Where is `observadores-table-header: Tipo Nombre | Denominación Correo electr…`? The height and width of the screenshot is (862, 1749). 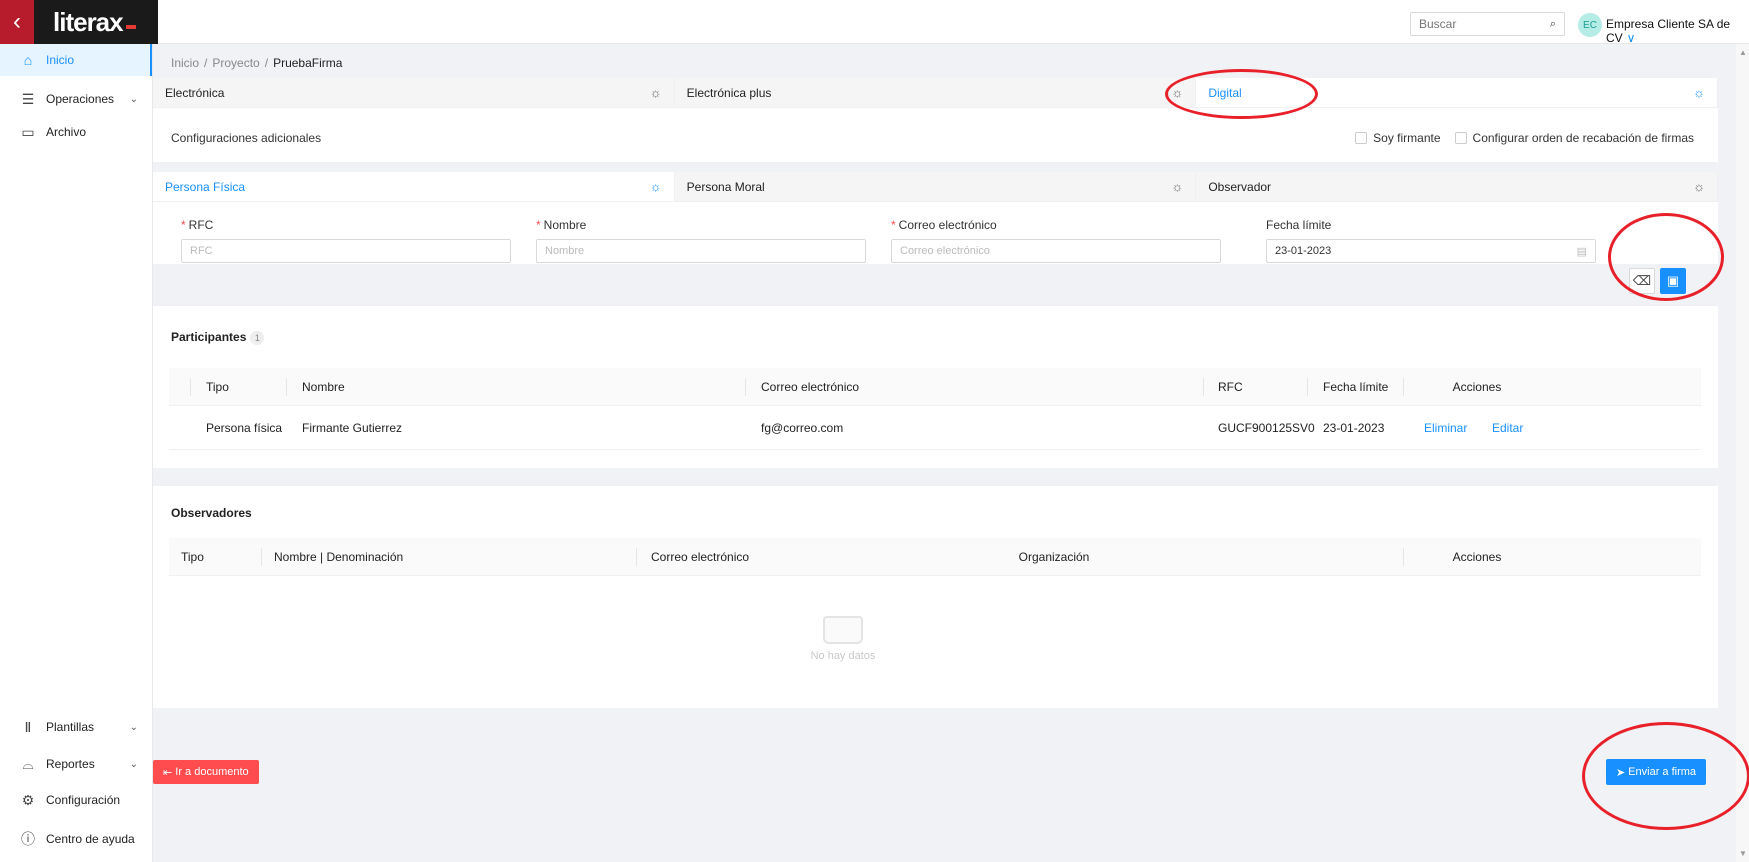
observadores-table-header: Tipo Nombre | Denominación Correo electr… is located at coordinates (935, 557).